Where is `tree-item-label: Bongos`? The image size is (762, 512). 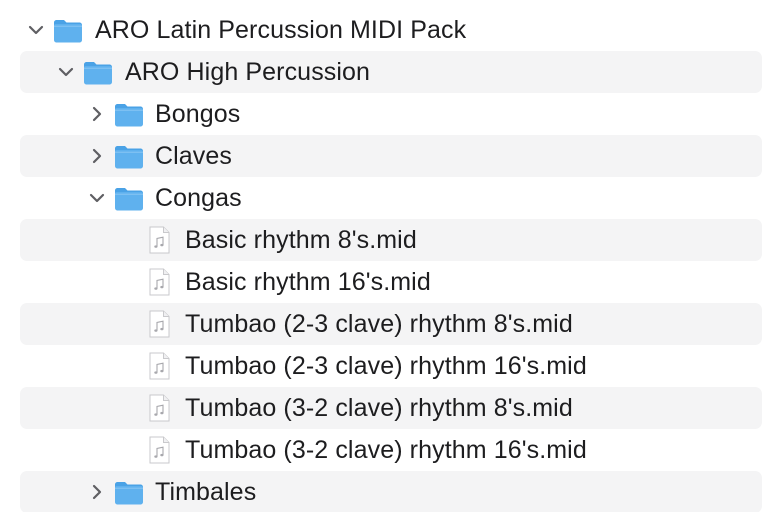 tree-item-label: Bongos is located at coordinates (198, 114).